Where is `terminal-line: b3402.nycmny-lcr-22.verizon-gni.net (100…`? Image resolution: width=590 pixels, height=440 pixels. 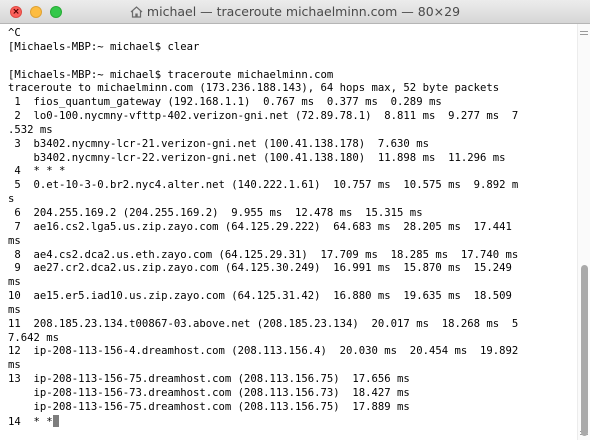 terminal-line: b3402.nycmny-lcr-22.verizon-gni.net (100… is located at coordinates (257, 157).